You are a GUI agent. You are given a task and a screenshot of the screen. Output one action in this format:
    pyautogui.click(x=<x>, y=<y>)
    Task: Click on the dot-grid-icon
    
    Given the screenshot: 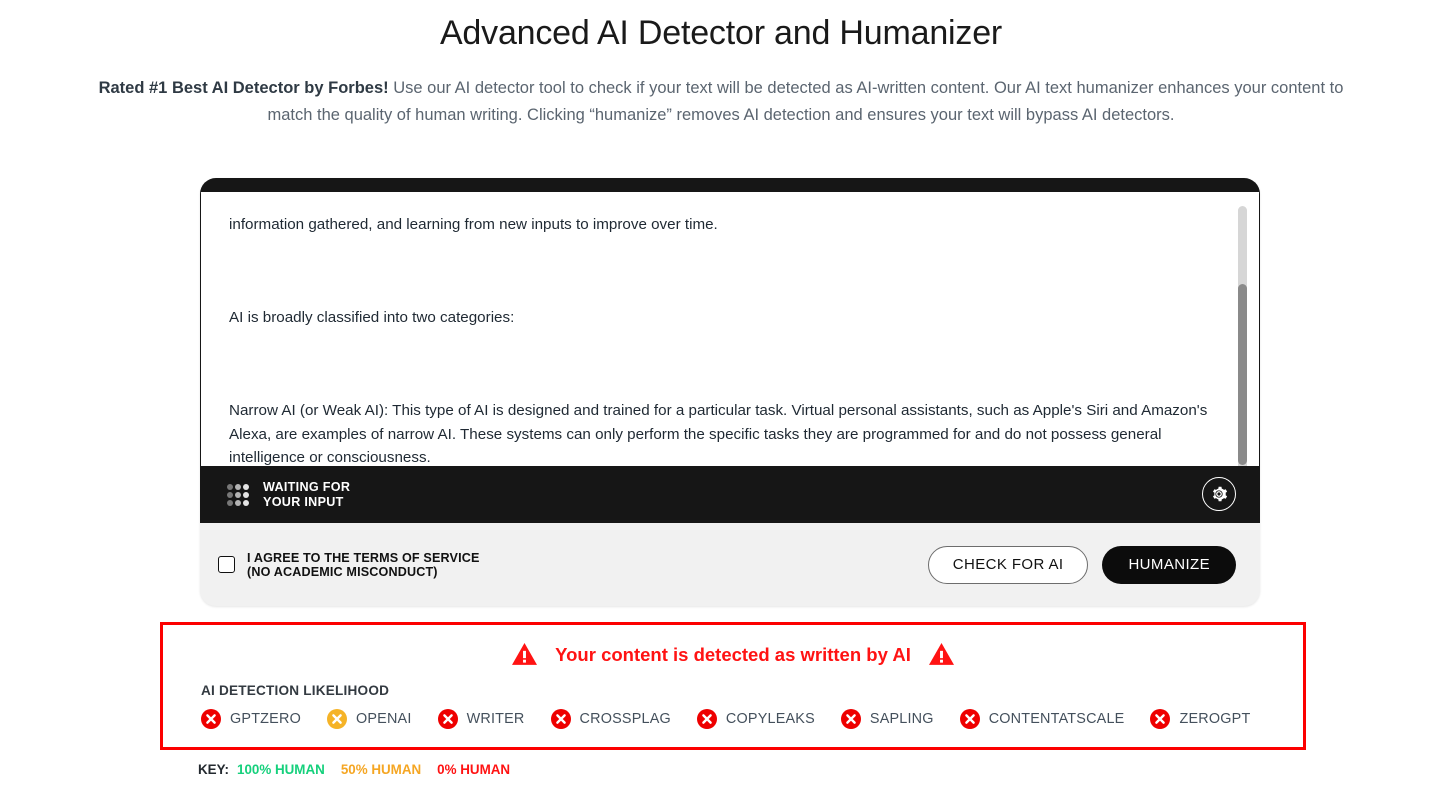 What is the action you would take?
    pyautogui.click(x=238, y=494)
    